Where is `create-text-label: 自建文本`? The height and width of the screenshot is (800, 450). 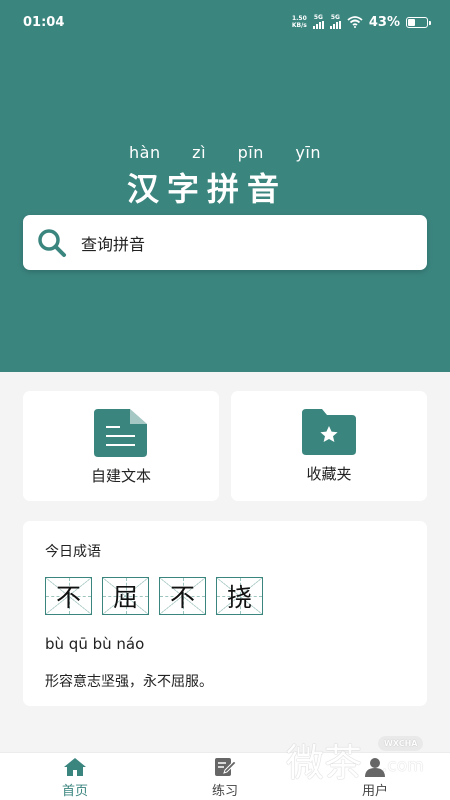 create-text-label: 自建文本 is located at coordinates (120, 476).